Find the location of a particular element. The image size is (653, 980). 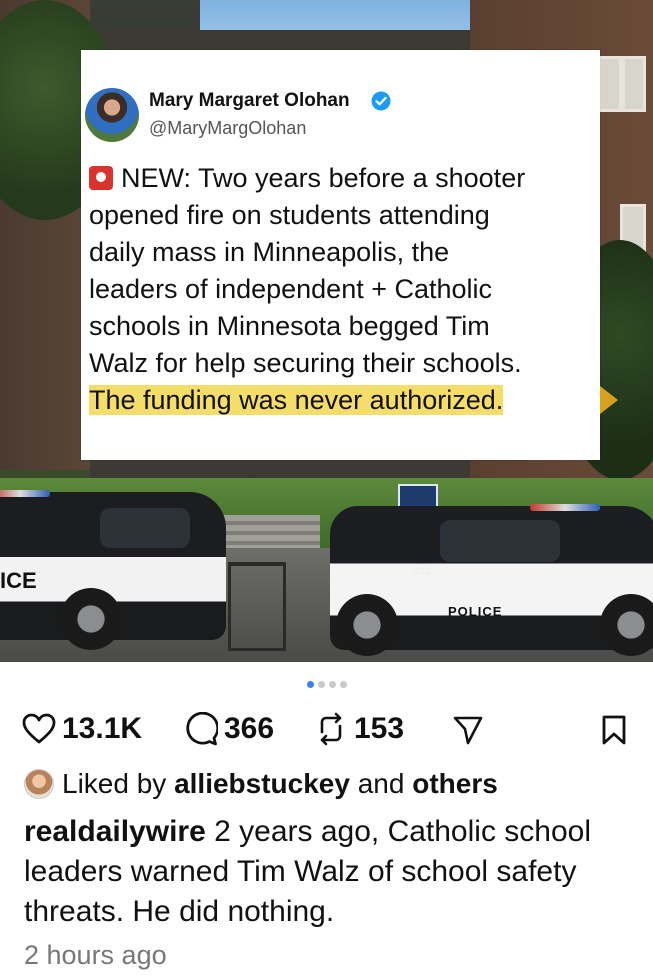

unit-number: 431 is located at coordinates (422, 571).